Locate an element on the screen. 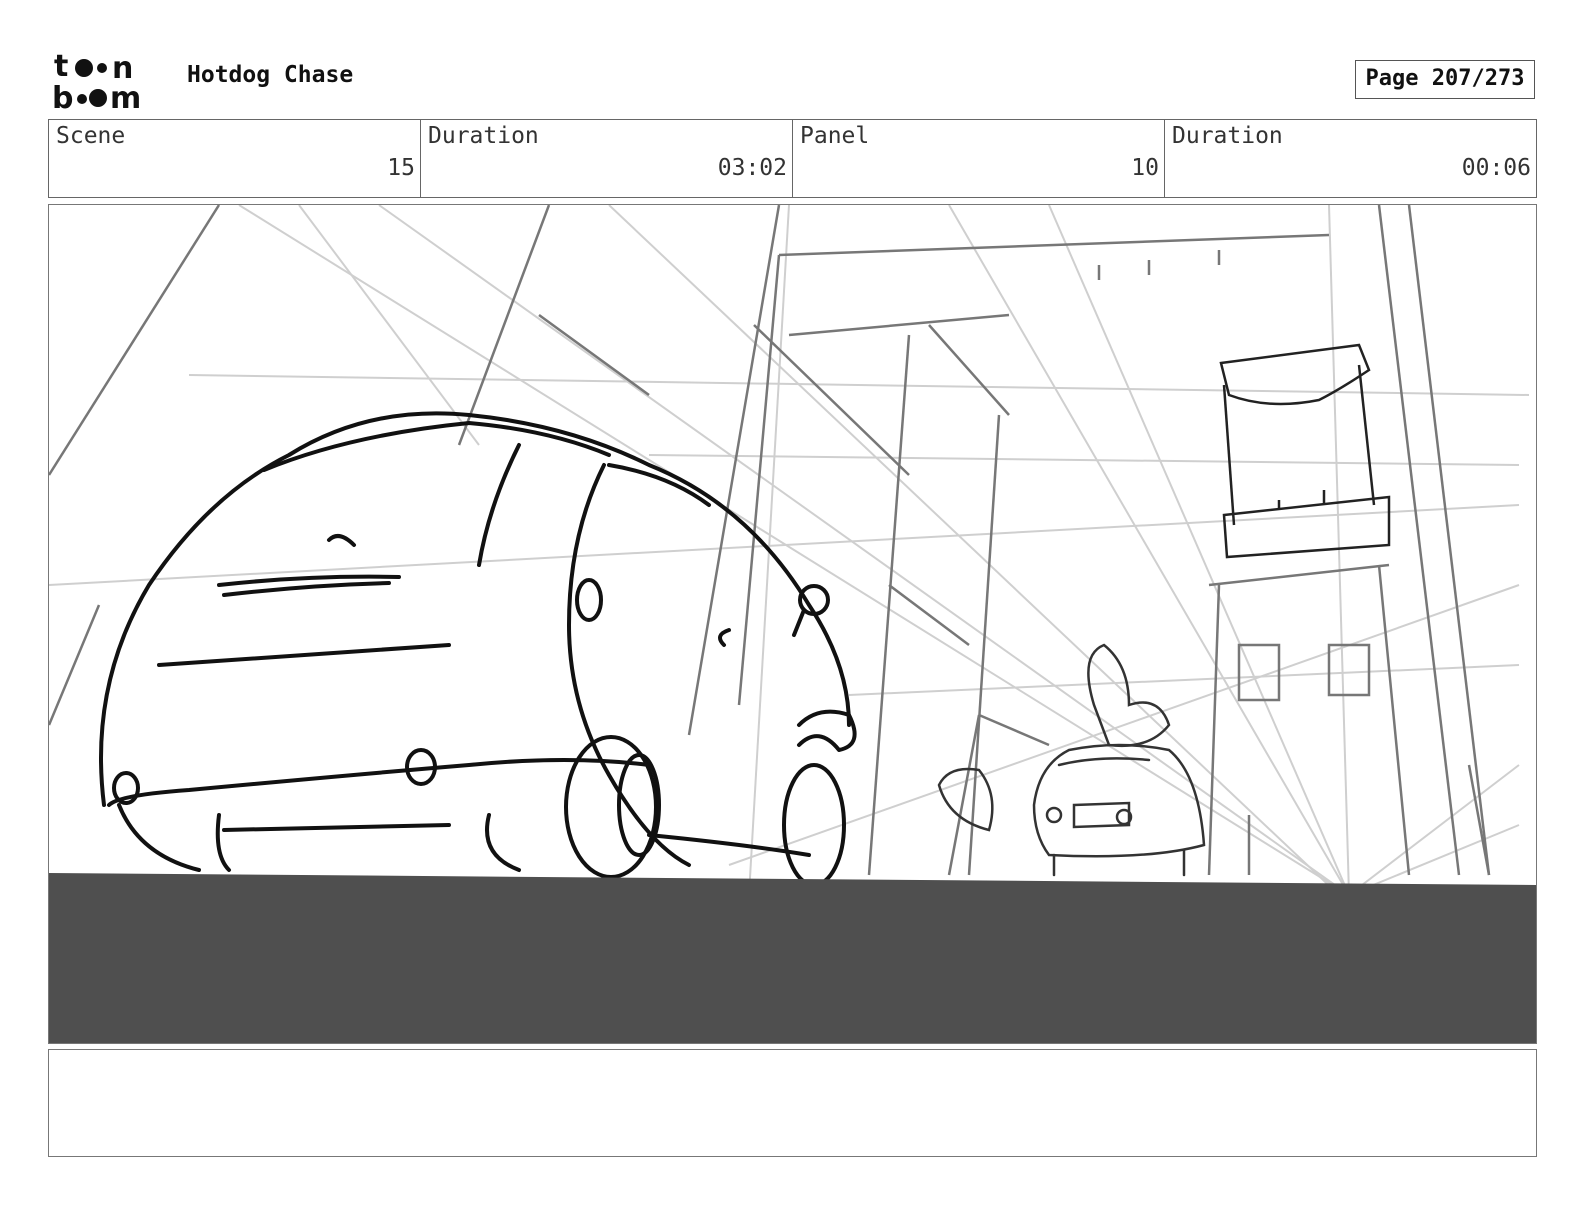  scene-duration-label: Duration is located at coordinates (483, 136).